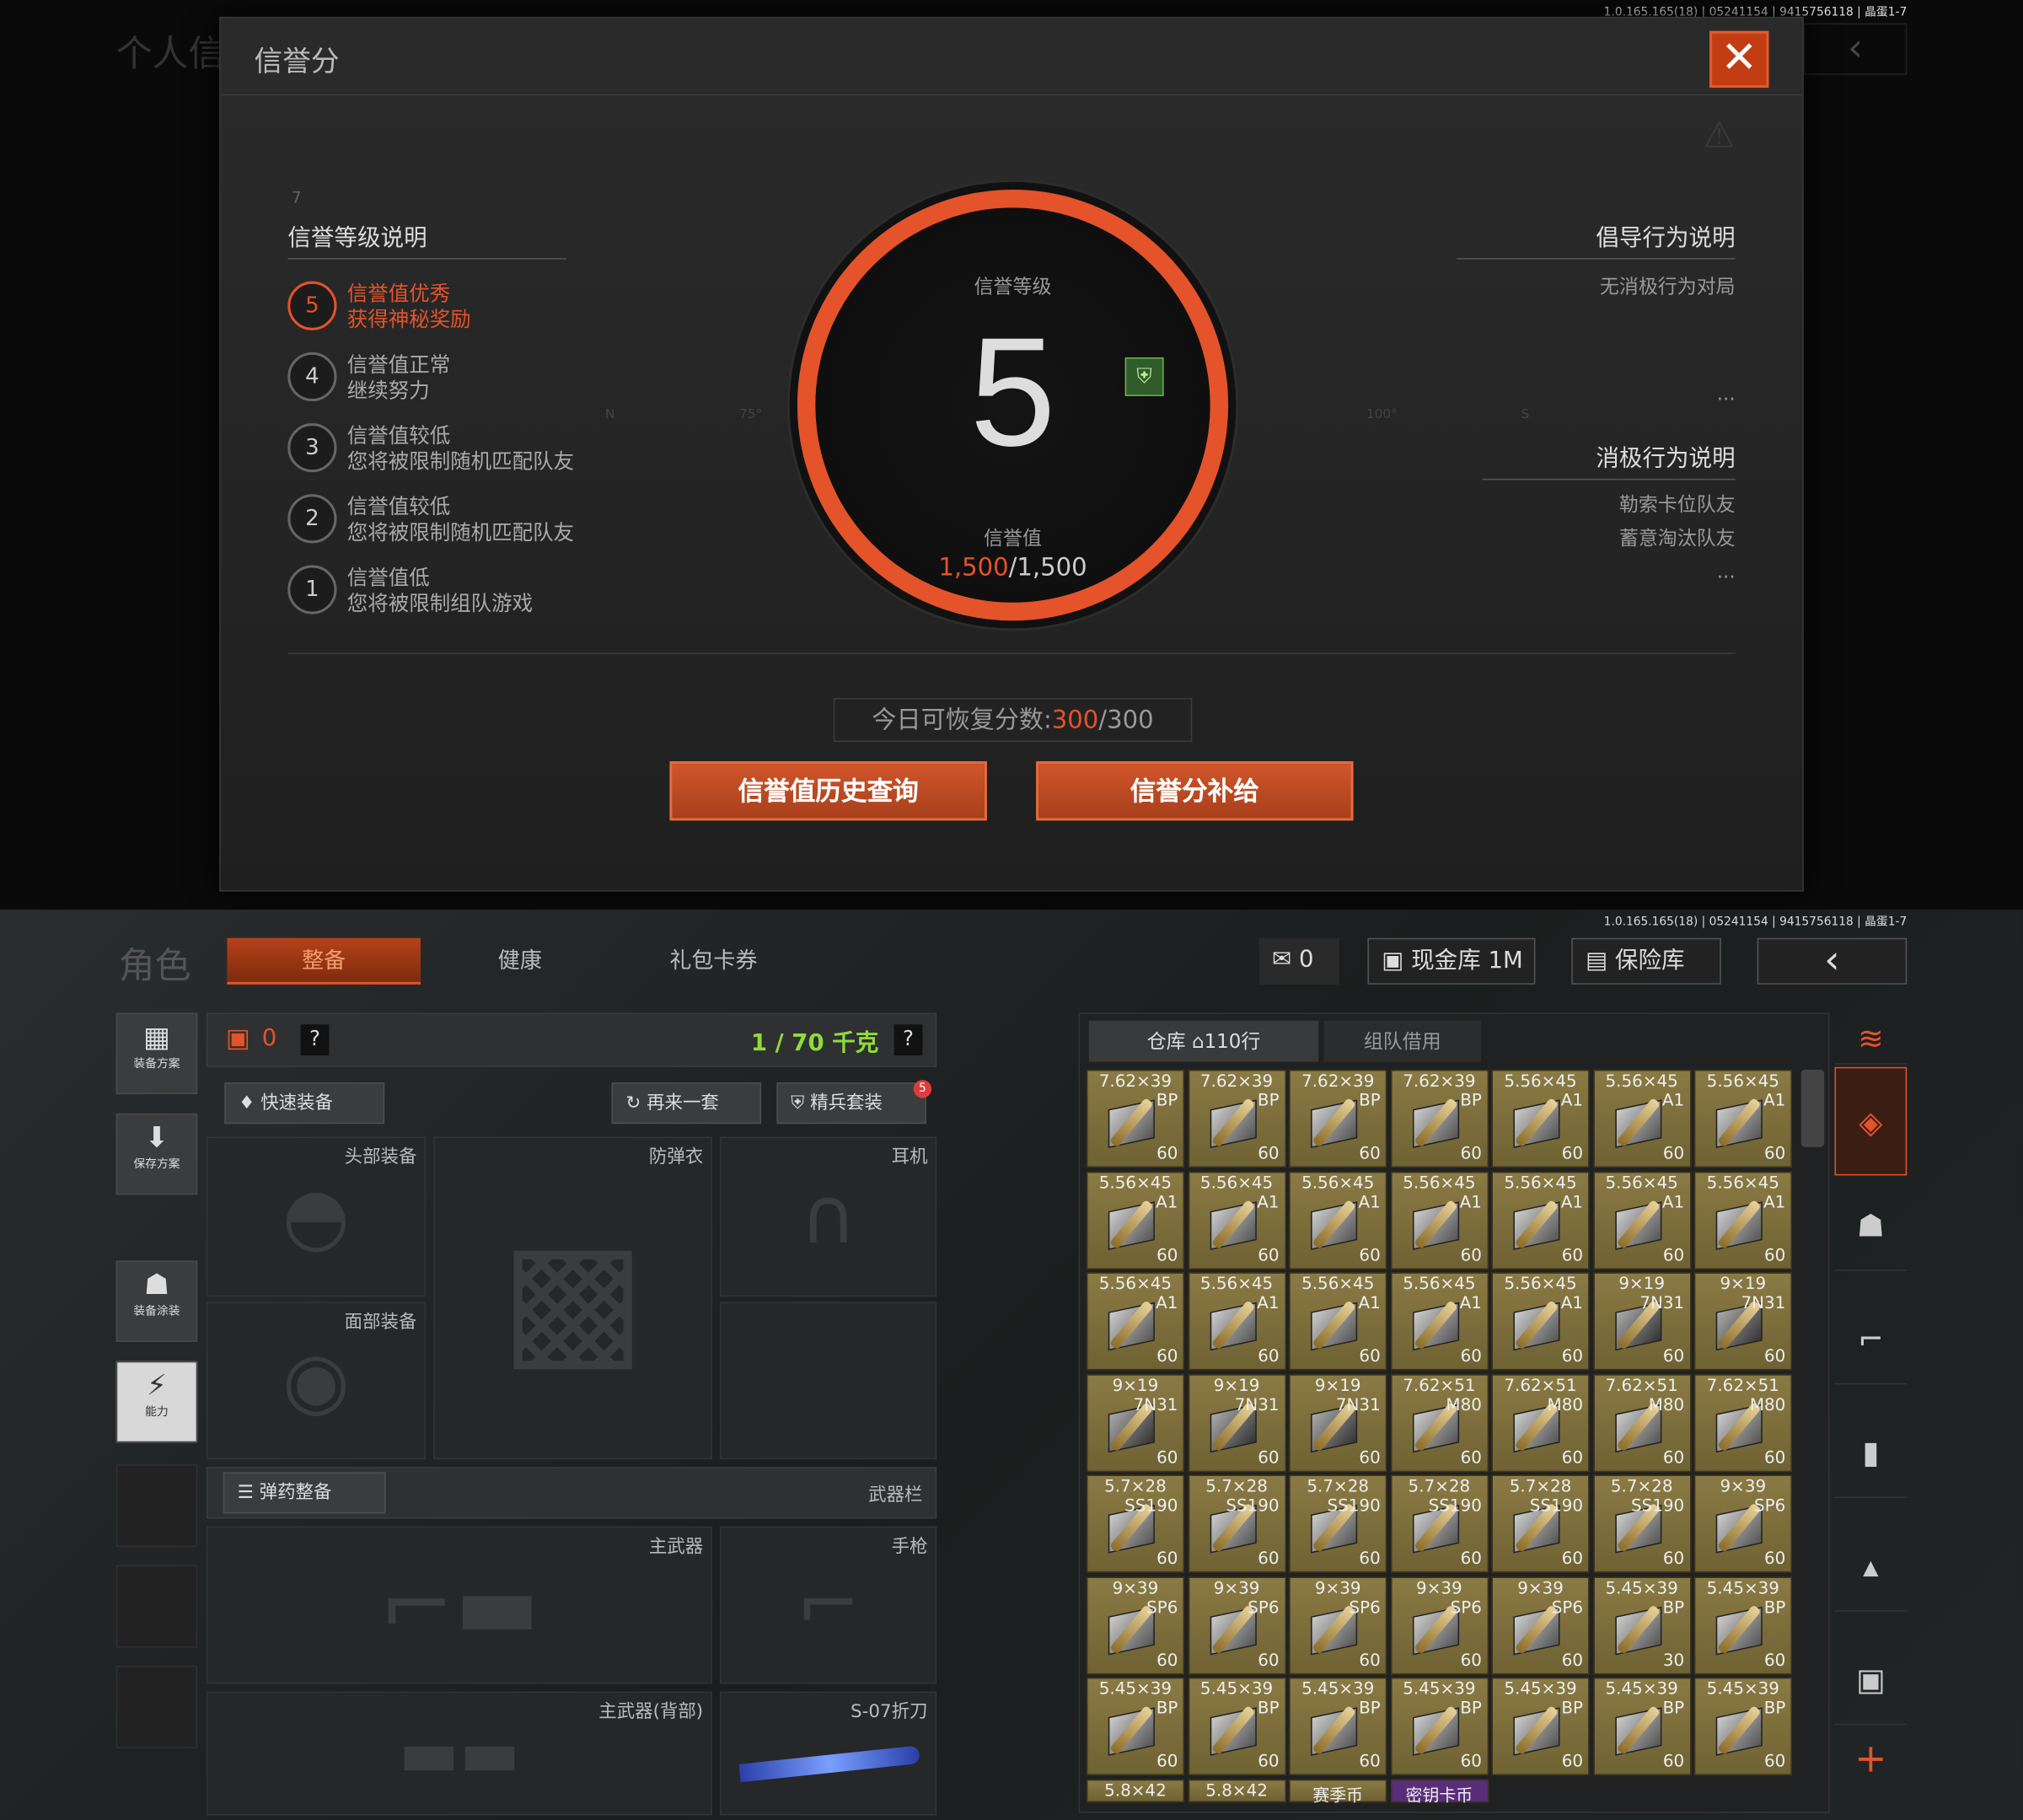 The image size is (2023, 1820). Describe the element at coordinates (1871, 1339) in the screenshot. I see `rifle-category-button: ⌐` at that location.